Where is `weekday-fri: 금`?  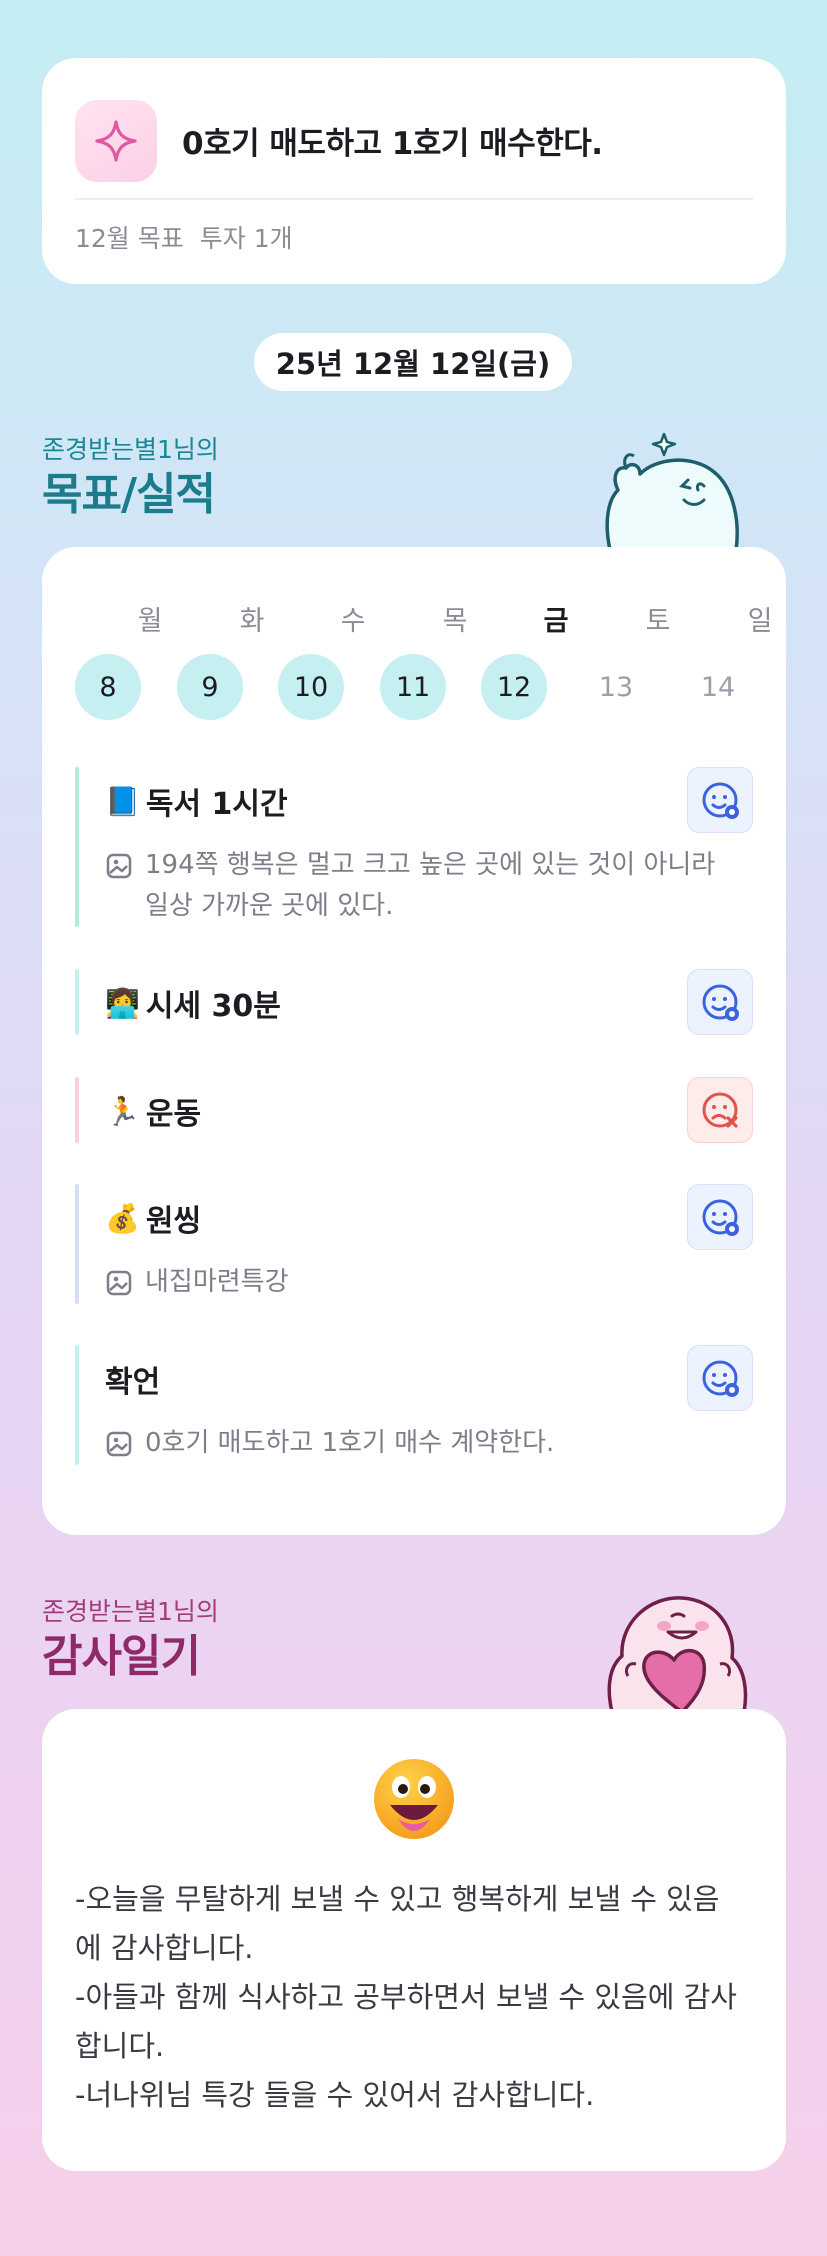 weekday-fri: 금 is located at coordinates (556, 621).